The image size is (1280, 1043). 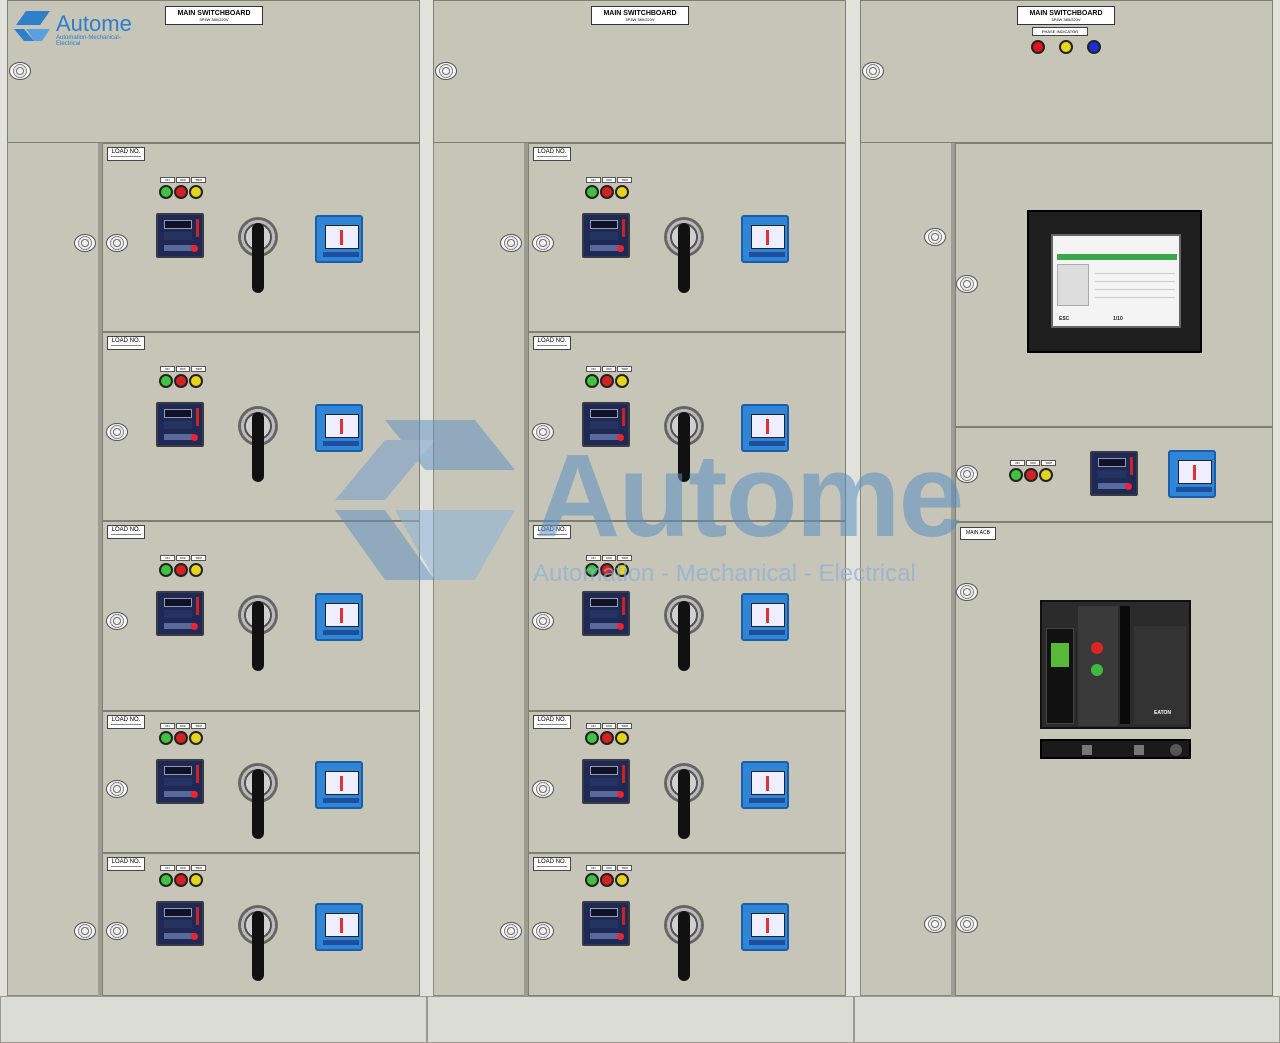 I want to click on phase-lamp-red, so click(x=1038, y=47).